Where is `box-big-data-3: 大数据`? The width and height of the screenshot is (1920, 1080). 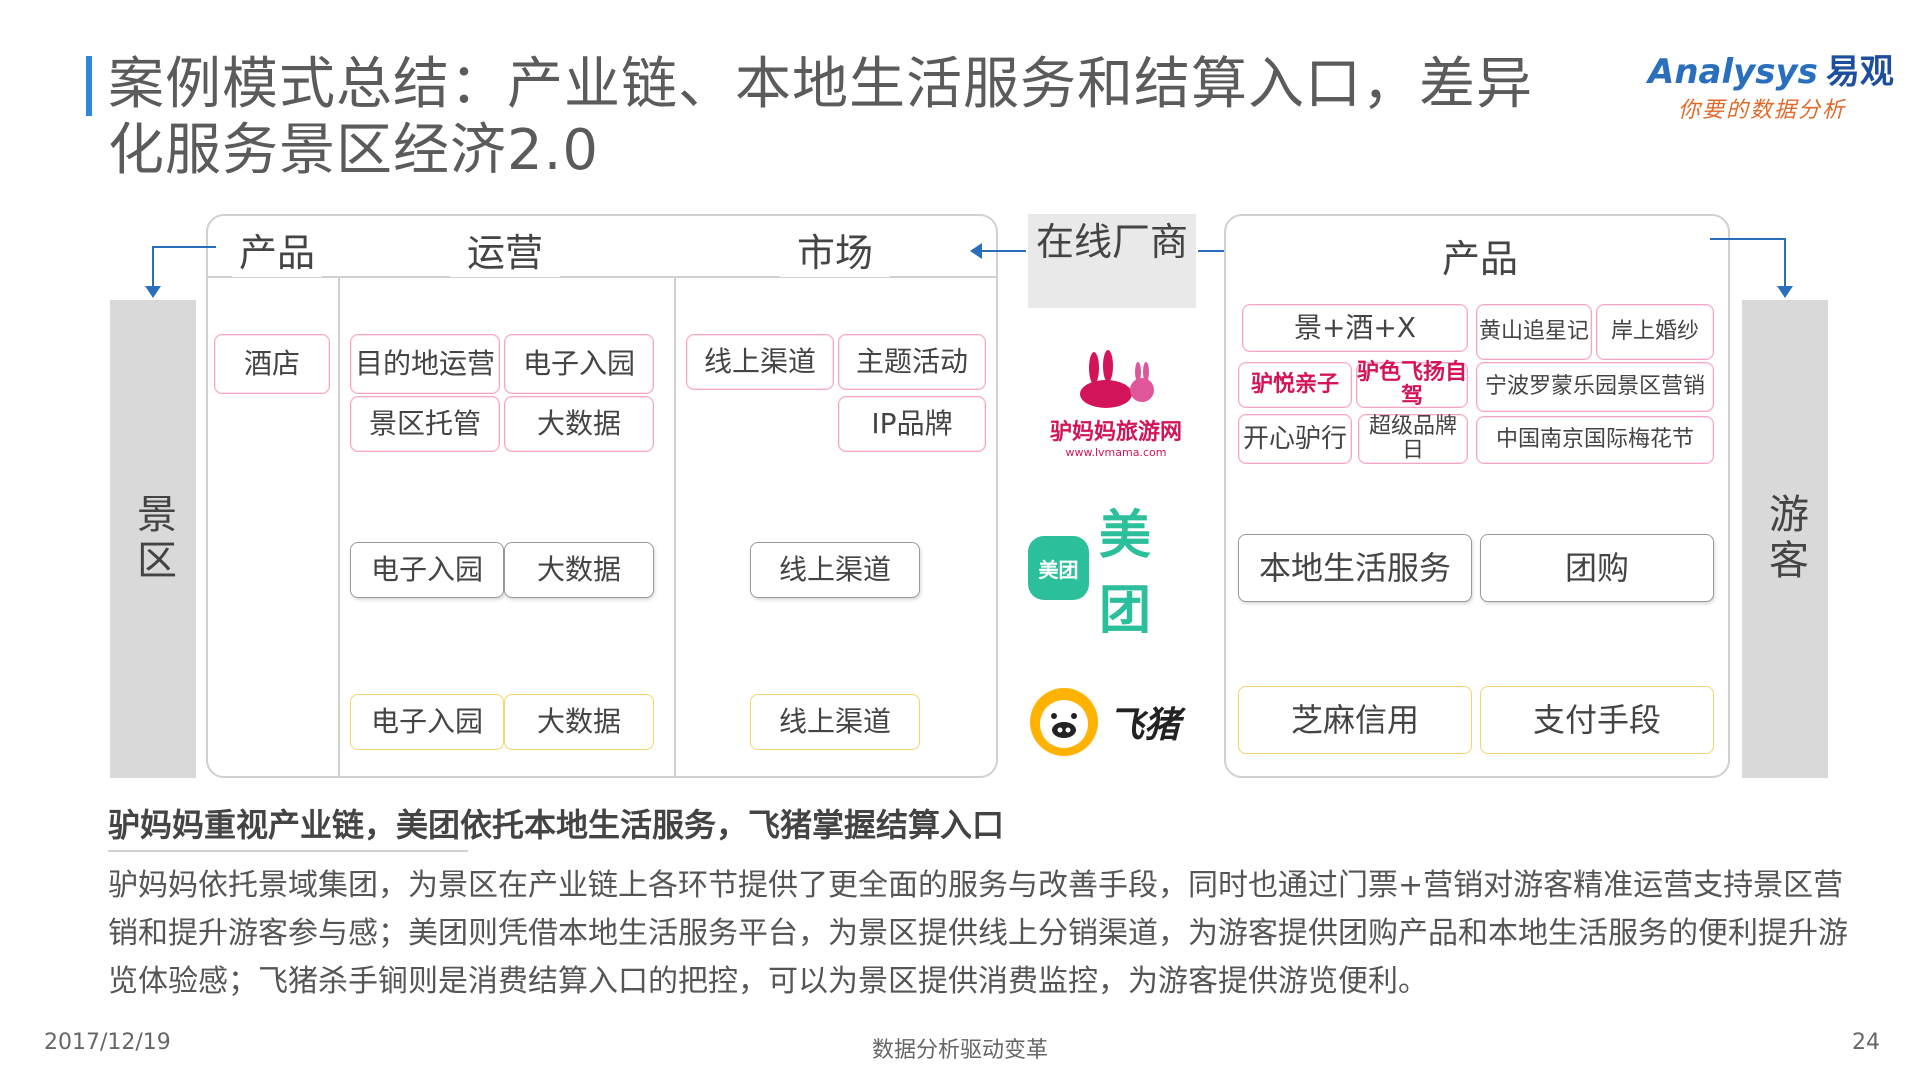
box-big-data-3: 大数据 is located at coordinates (579, 722).